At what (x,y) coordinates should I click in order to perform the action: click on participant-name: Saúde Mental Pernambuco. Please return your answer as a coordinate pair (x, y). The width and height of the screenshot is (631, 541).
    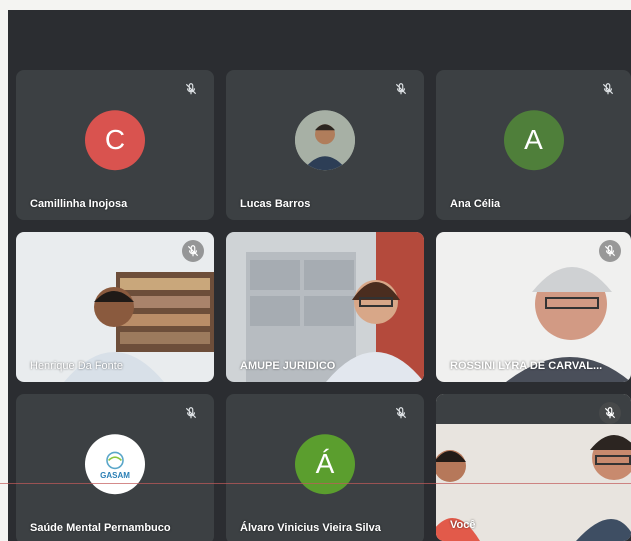
    Looking at the image, I should click on (100, 528).